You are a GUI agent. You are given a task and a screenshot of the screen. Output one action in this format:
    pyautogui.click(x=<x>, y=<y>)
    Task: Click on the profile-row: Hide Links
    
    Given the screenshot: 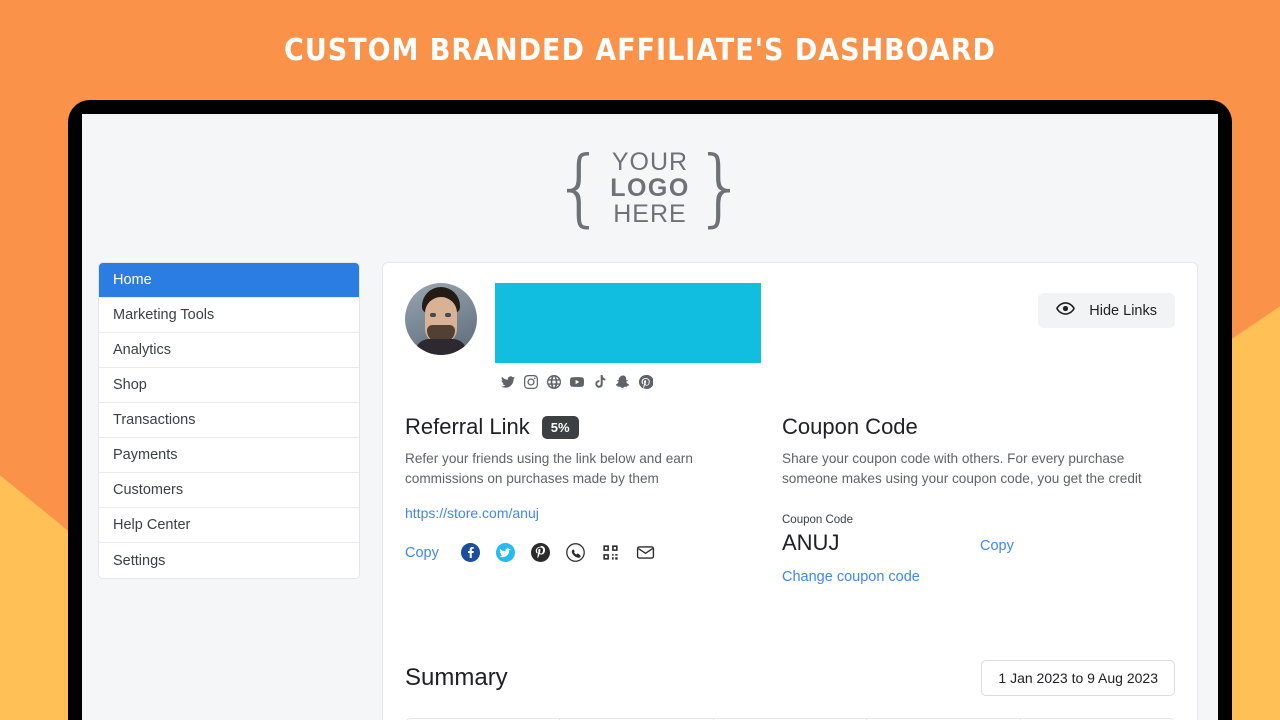 What is the action you would take?
    pyautogui.click(x=790, y=323)
    